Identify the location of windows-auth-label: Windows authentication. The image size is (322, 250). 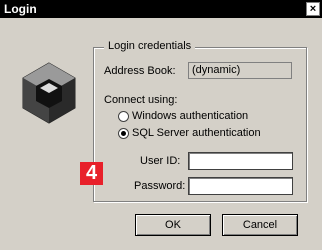
(190, 116).